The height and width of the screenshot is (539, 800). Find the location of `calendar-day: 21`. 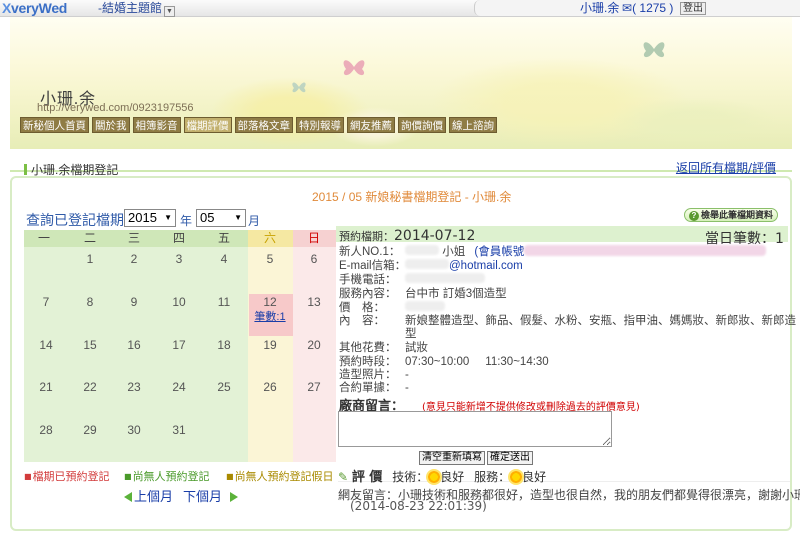

calendar-day: 21 is located at coordinates (46, 387).